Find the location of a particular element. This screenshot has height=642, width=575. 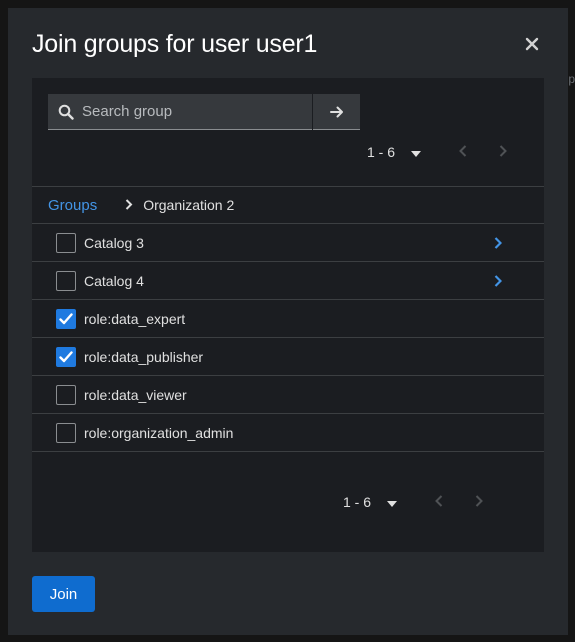

breadcrumb-groups-link: Groups is located at coordinates (72, 205).